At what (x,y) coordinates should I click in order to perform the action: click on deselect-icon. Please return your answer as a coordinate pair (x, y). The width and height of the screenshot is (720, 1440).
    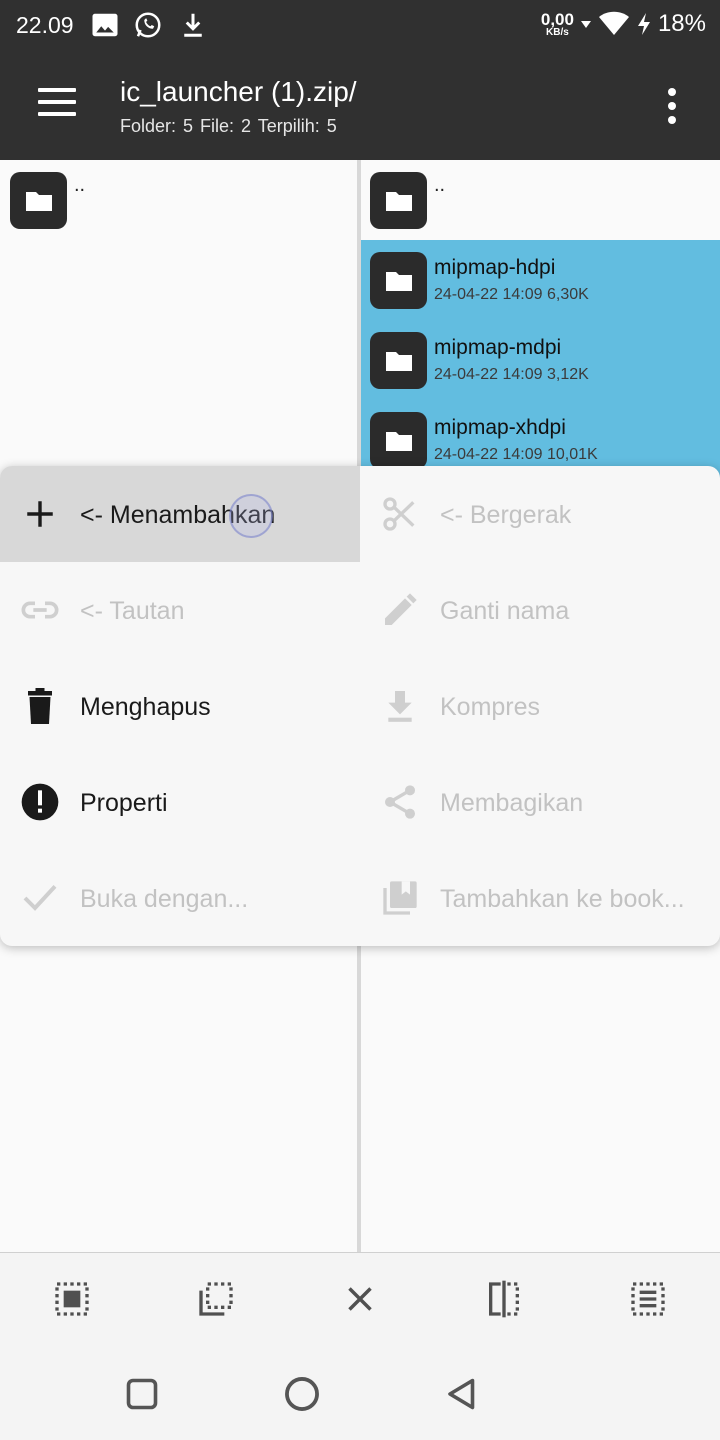
    Looking at the image, I should click on (216, 1299).